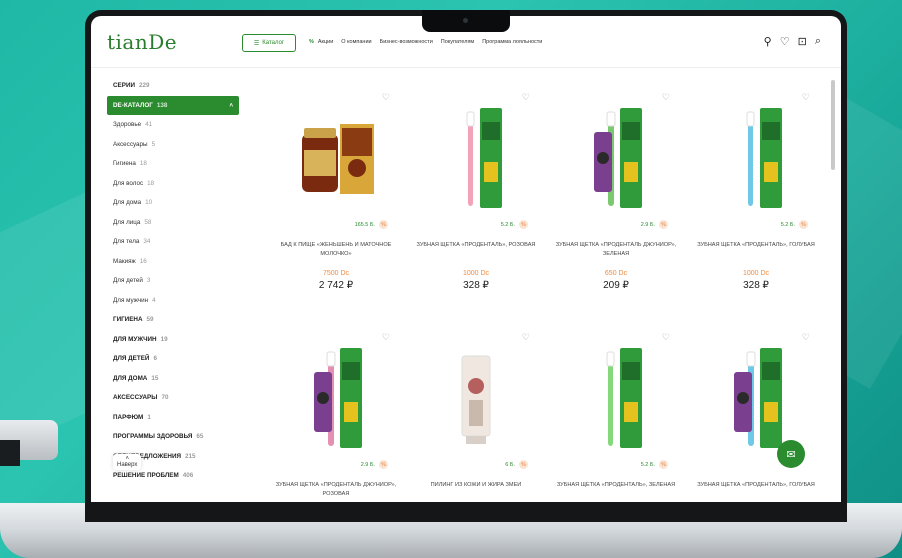 This screenshot has width=902, height=558. I want to click on nav-item-customers: Покупателям, so click(457, 42).